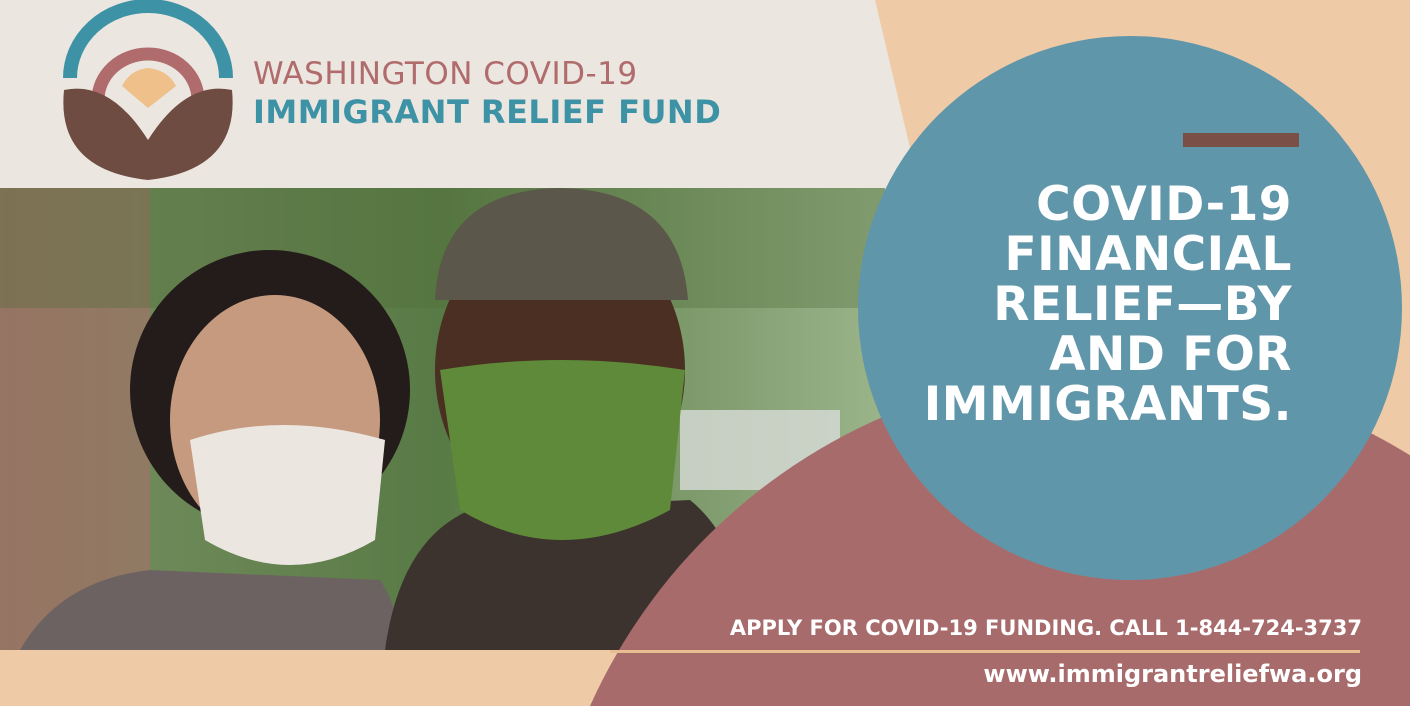 The image size is (1410, 706). I want to click on website-link: www.immigrantreliefwa.org, so click(1172, 674).